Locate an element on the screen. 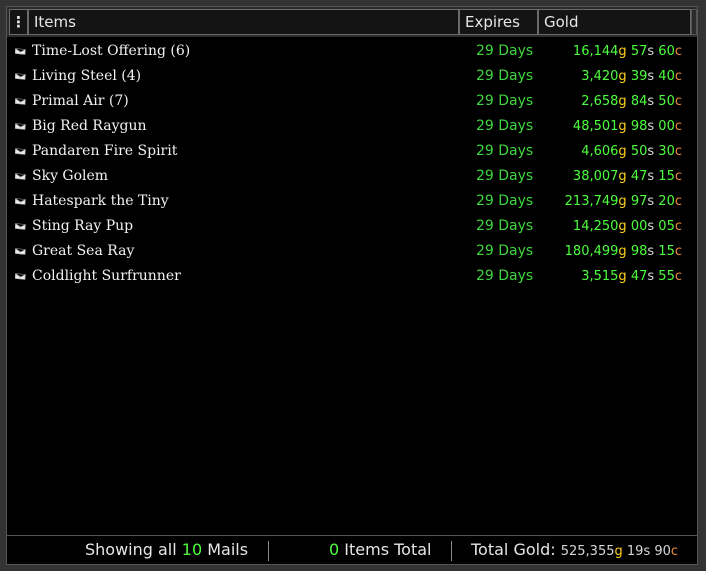 The image size is (706, 571). item-name: Sky Golem is located at coordinates (70, 176).